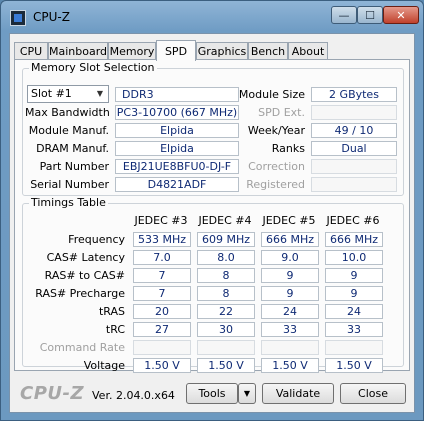 This screenshot has width=424, height=421. What do you see at coordinates (111, 311) in the screenshot?
I see `timing-row-label: tRAS` at bounding box center [111, 311].